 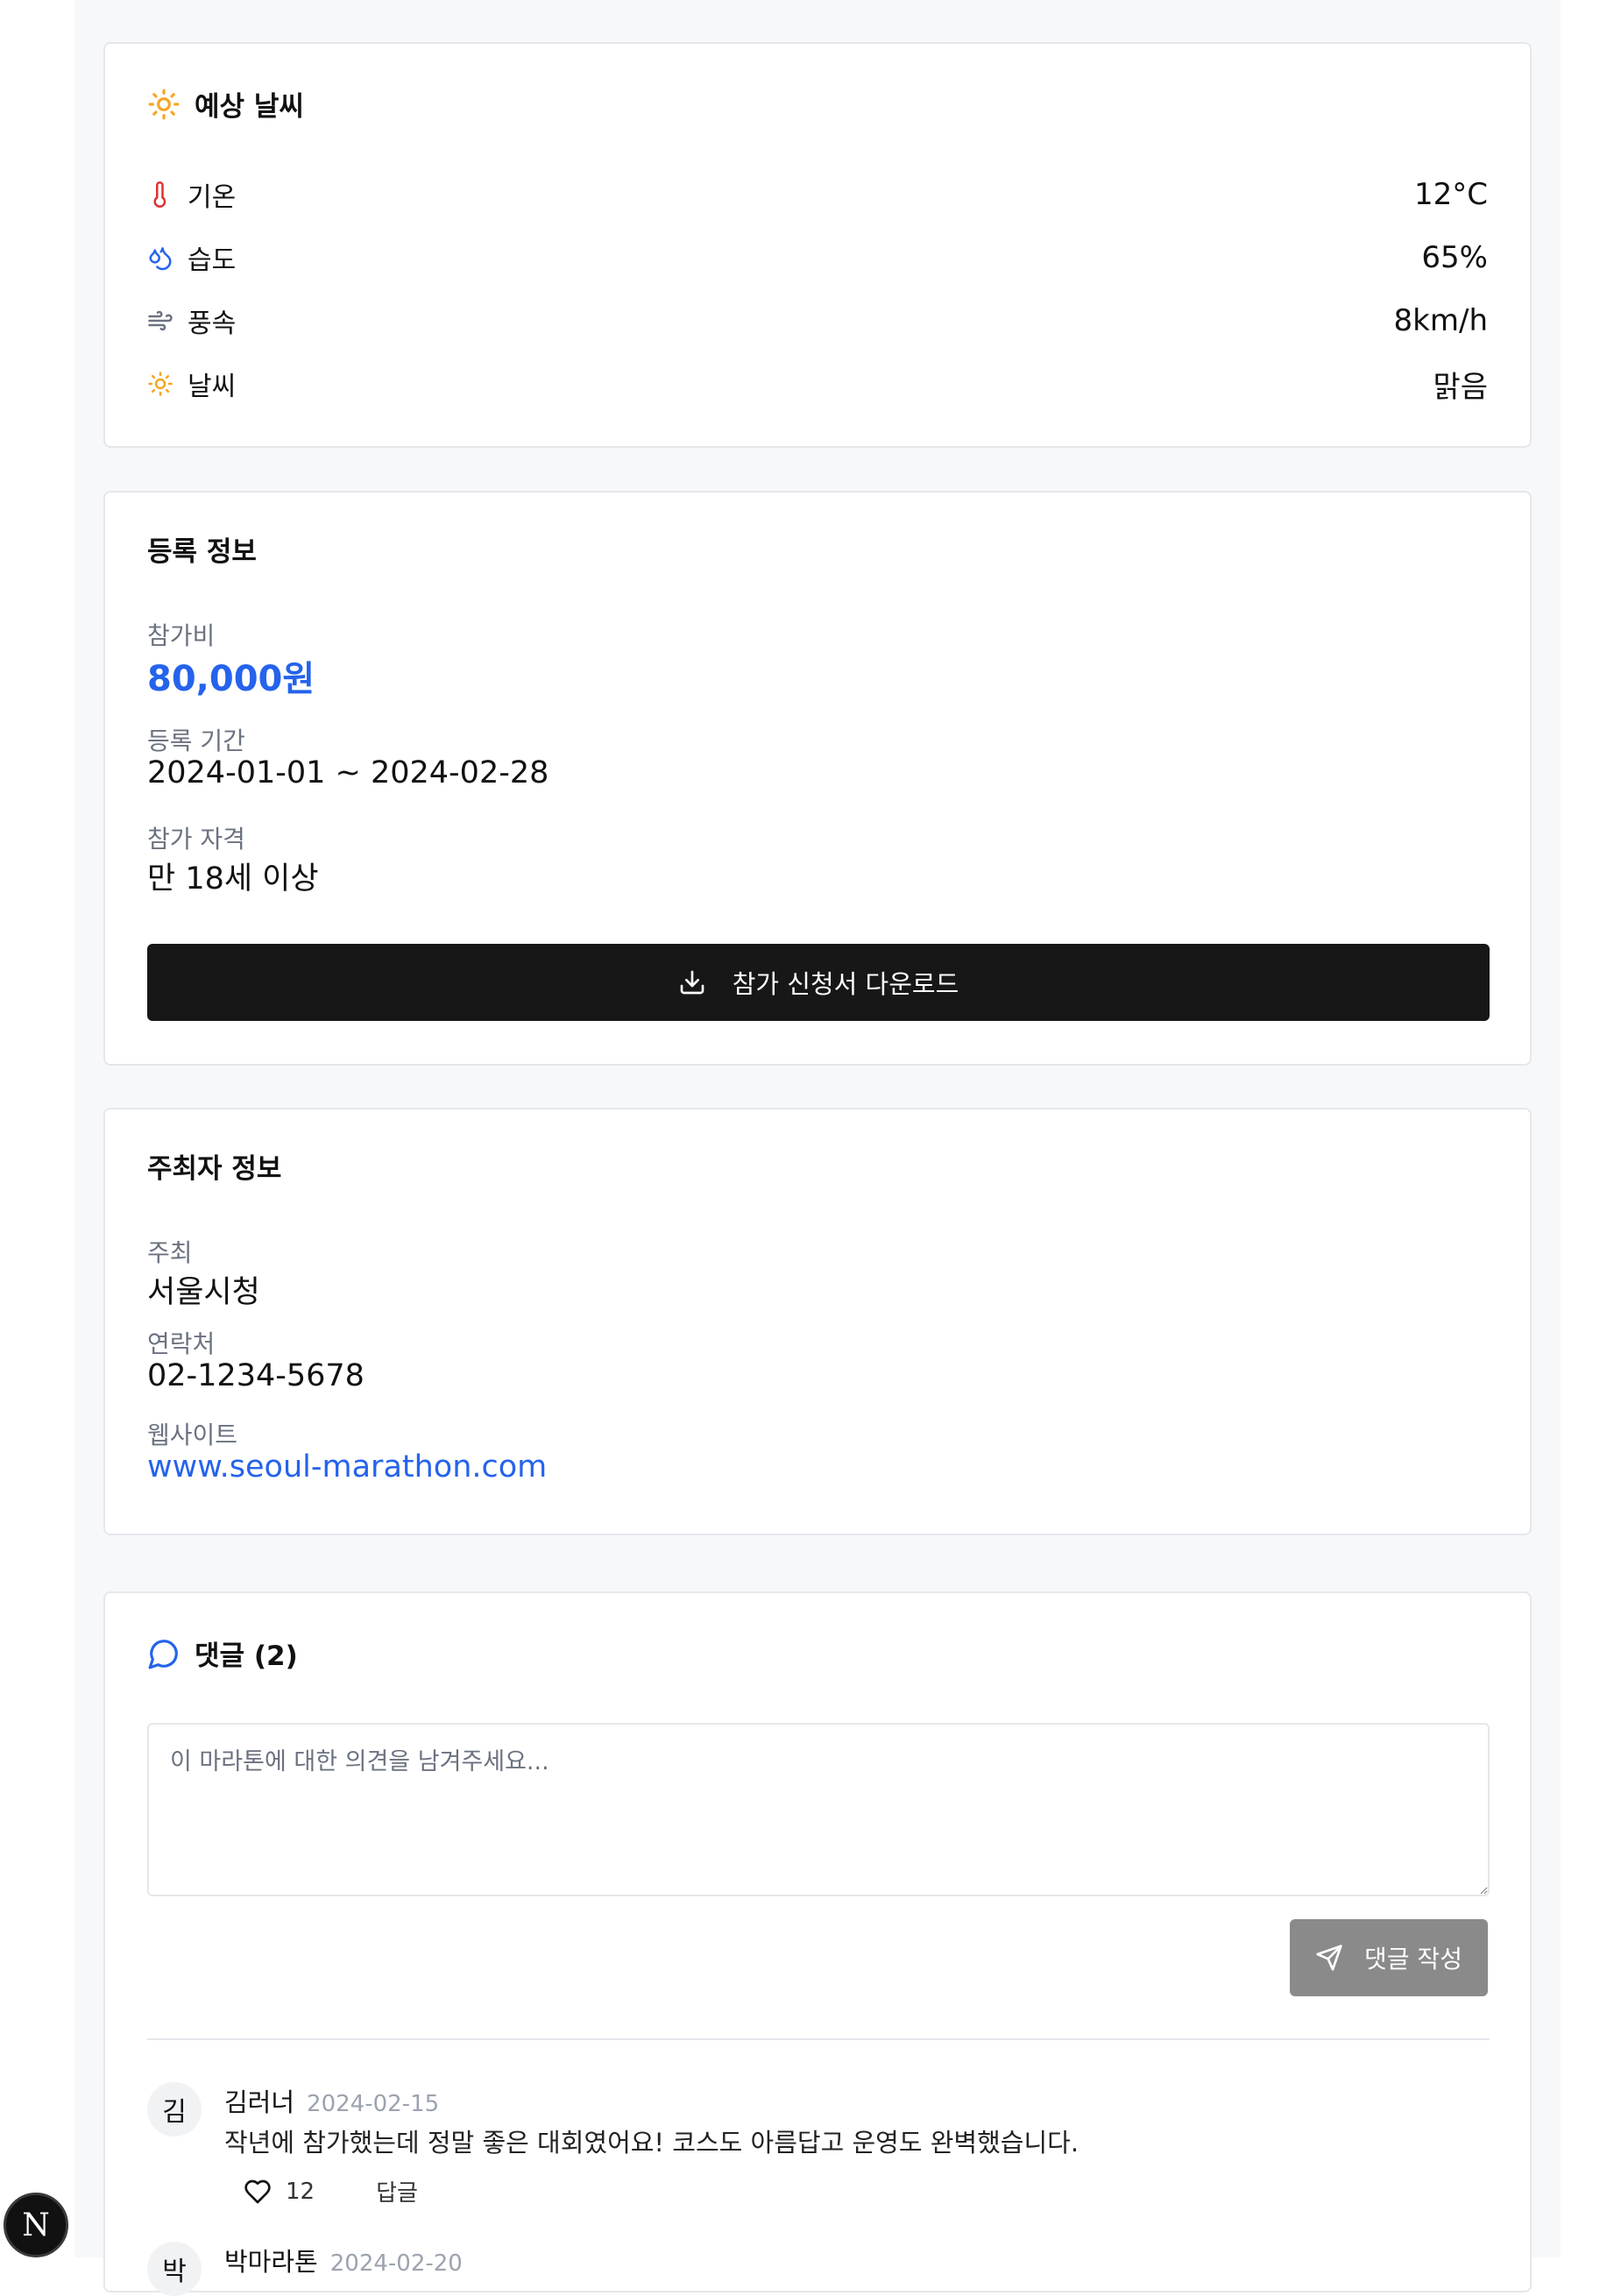 I want to click on comment-date: 2024-02-20, so click(x=396, y=2263).